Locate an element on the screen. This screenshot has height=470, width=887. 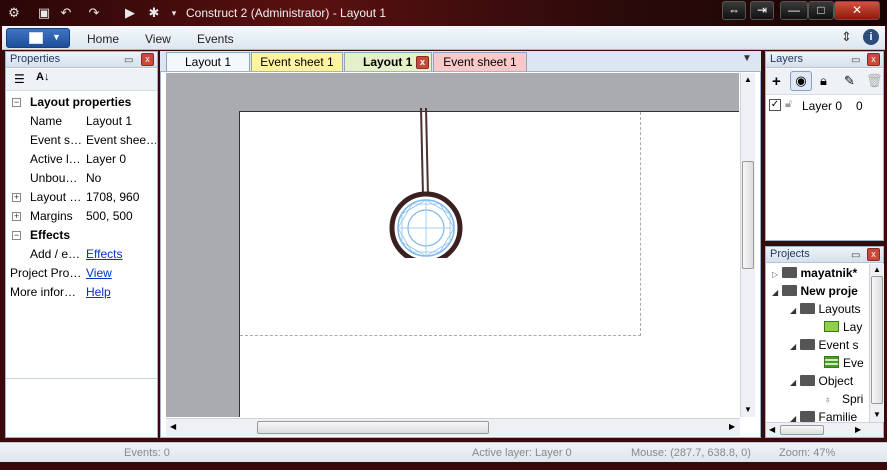
pendulum-sprite is located at coordinates (425, 183).